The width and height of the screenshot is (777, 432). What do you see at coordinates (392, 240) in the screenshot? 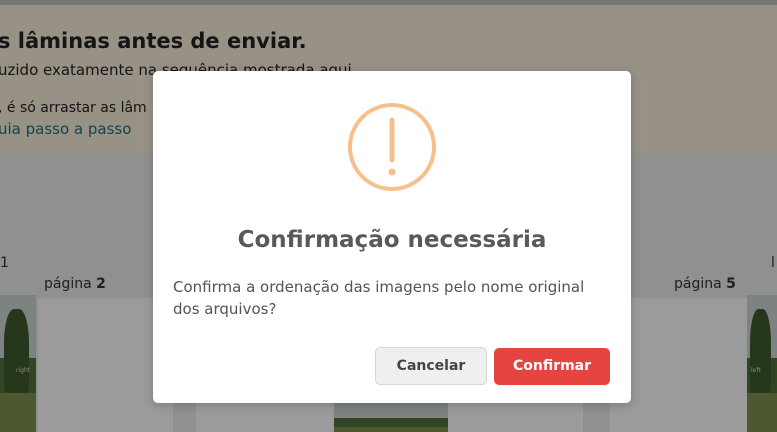
I see `dialog-title: Confirmação necessária` at bounding box center [392, 240].